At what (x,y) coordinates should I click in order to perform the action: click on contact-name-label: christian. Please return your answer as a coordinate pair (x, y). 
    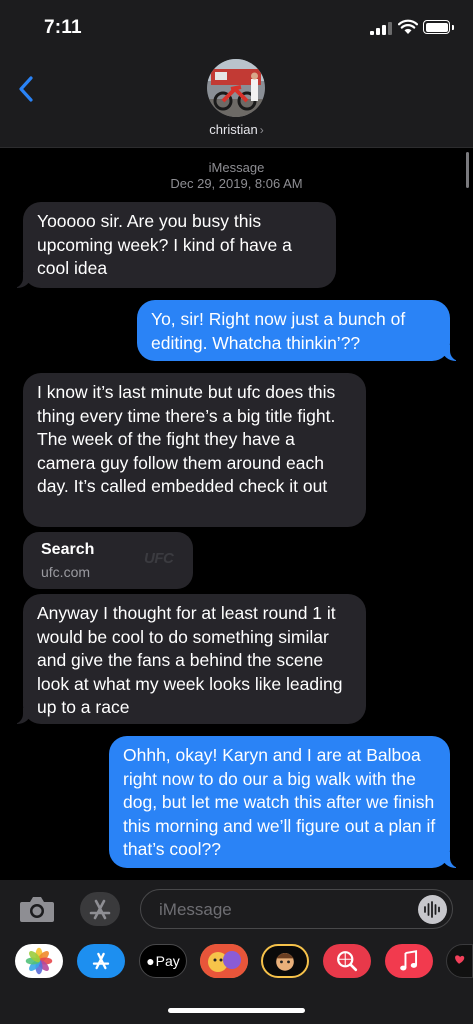
    Looking at the image, I should click on (233, 129).